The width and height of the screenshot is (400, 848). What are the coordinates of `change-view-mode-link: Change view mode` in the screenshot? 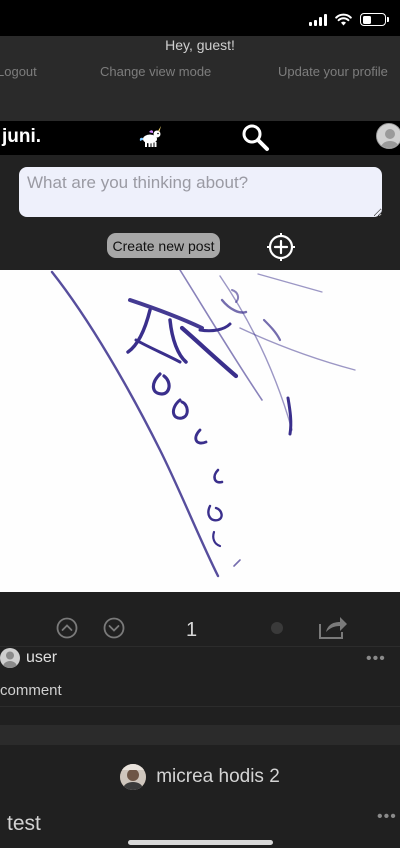 It's located at (155, 71).